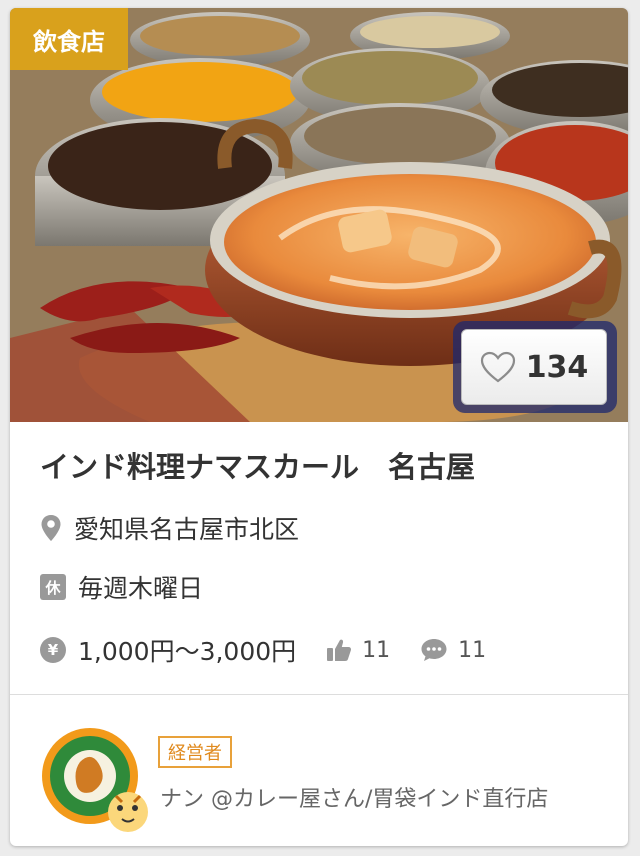 This screenshot has width=640, height=856. Describe the element at coordinates (53, 587) in the screenshot. I see `holiday-icon: 休` at that location.